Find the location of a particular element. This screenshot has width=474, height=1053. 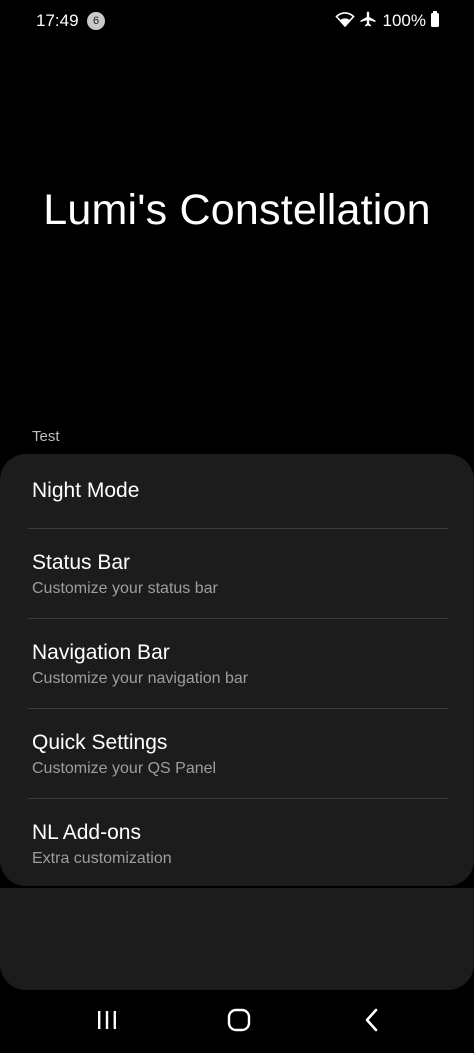

recents-icon is located at coordinates (107, 1022).